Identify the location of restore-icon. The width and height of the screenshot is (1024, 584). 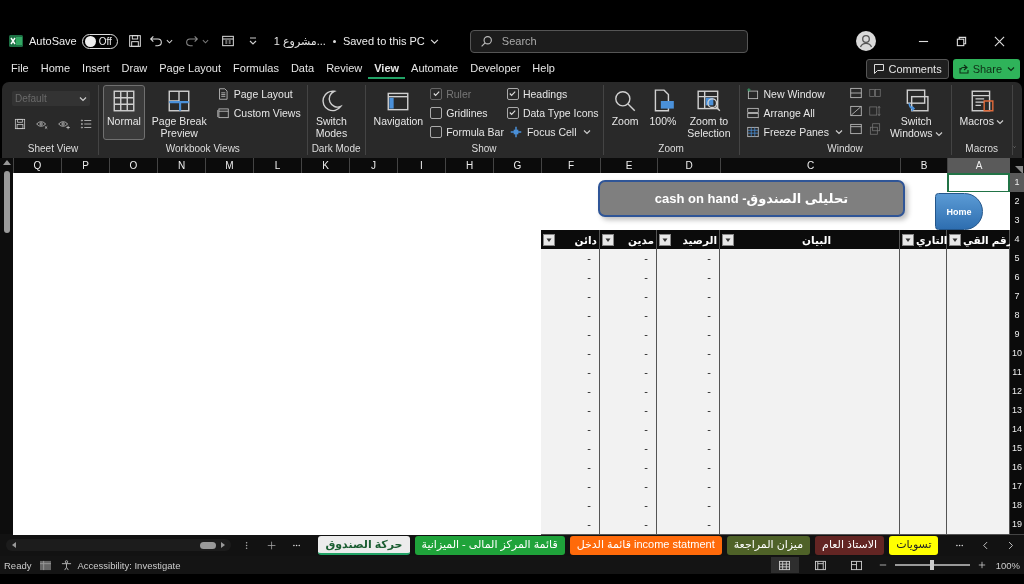
(961, 41).